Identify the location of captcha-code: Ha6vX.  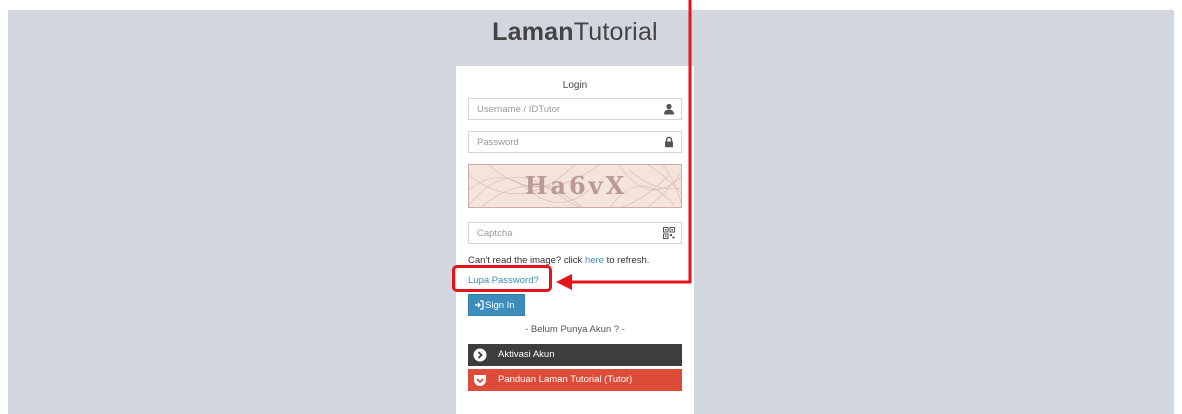
(576, 185).